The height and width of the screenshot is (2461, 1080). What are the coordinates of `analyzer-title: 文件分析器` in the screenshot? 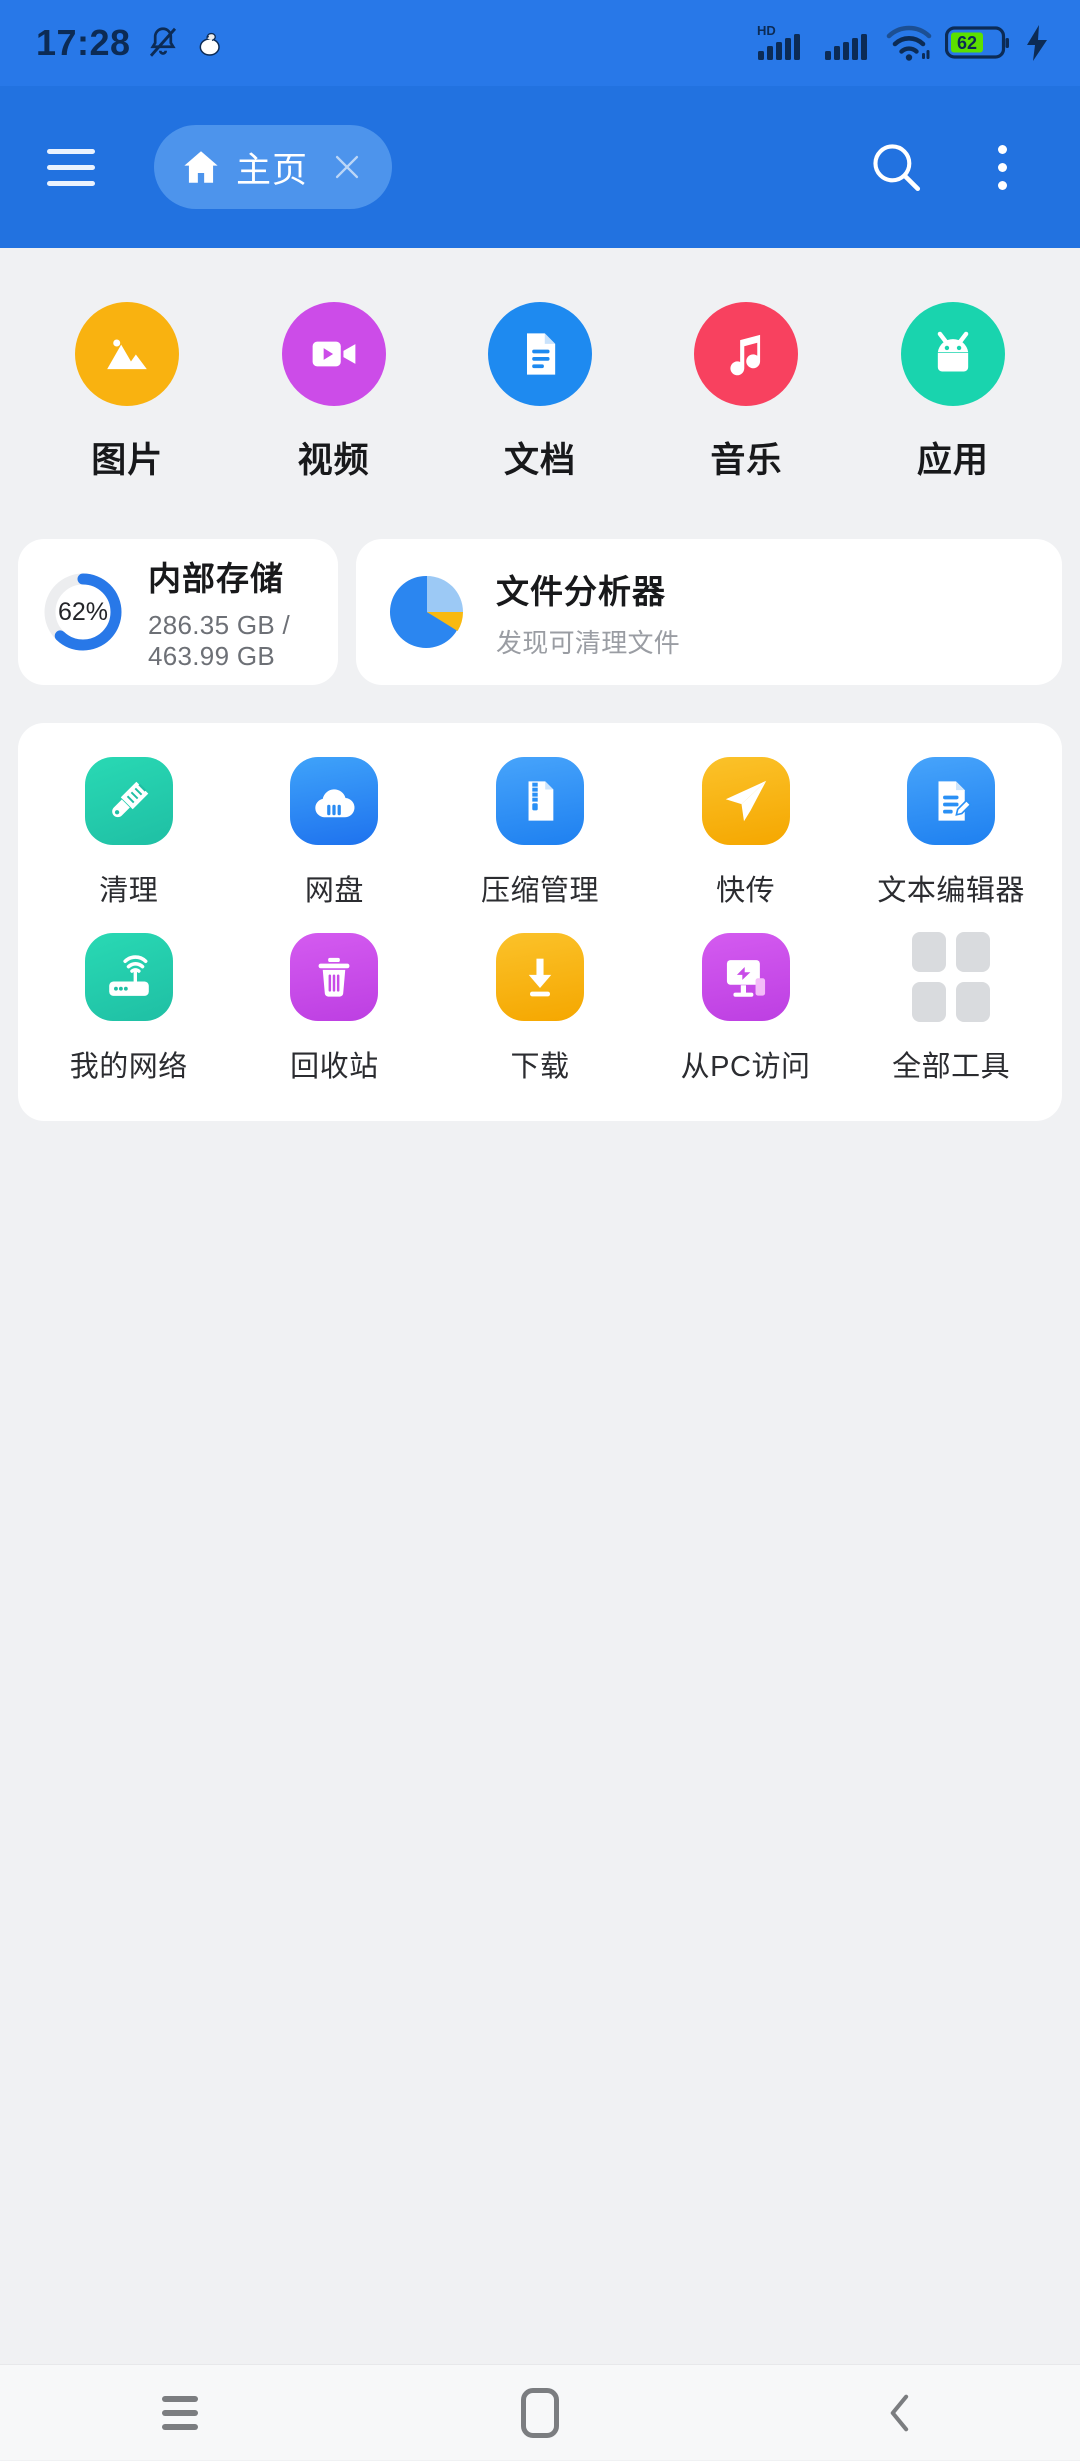 It's located at (588, 589).